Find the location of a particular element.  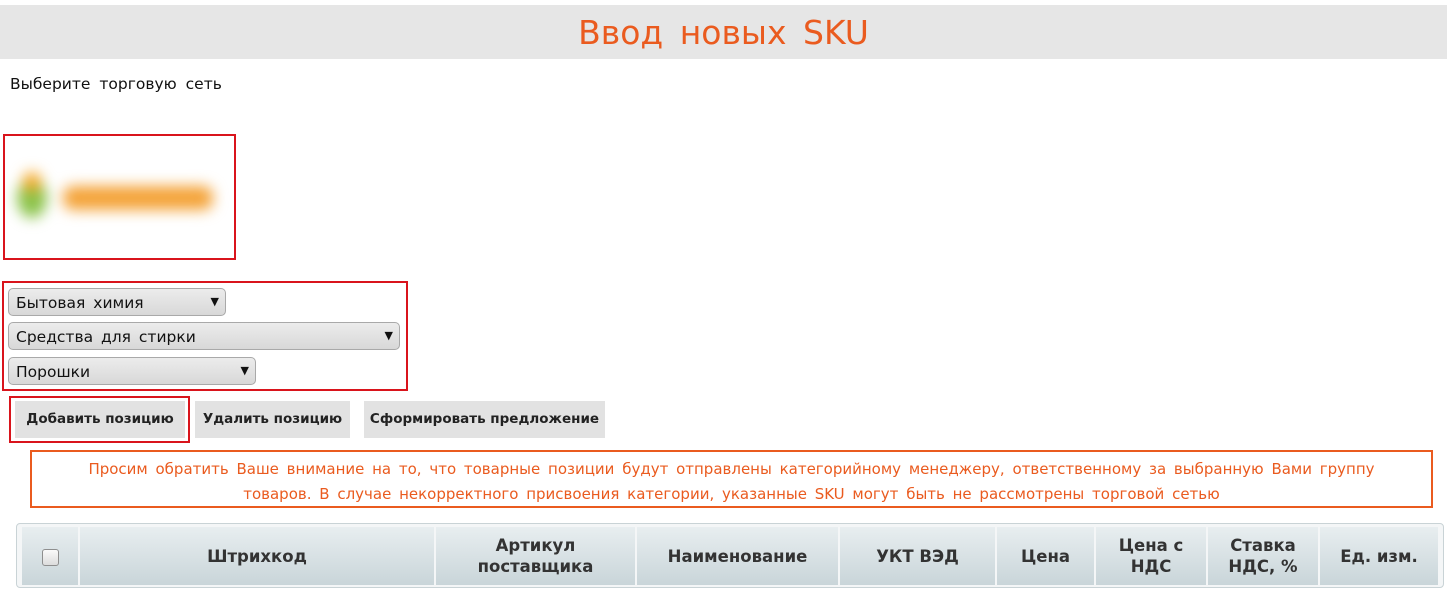

subcategory-select: Средства для стирки ▼ is located at coordinates (204, 336).